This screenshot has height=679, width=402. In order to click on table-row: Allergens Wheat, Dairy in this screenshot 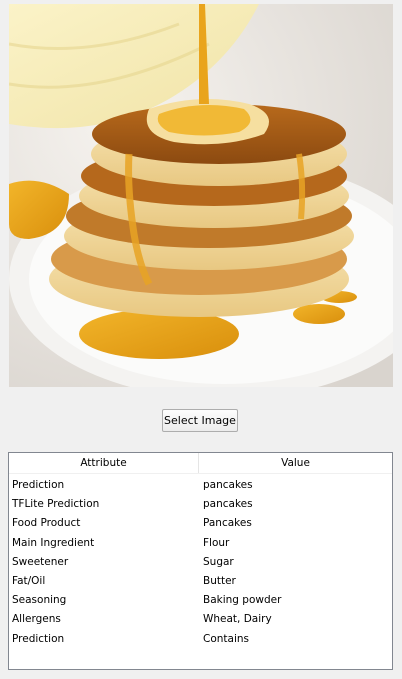, I will do `click(200, 619)`.